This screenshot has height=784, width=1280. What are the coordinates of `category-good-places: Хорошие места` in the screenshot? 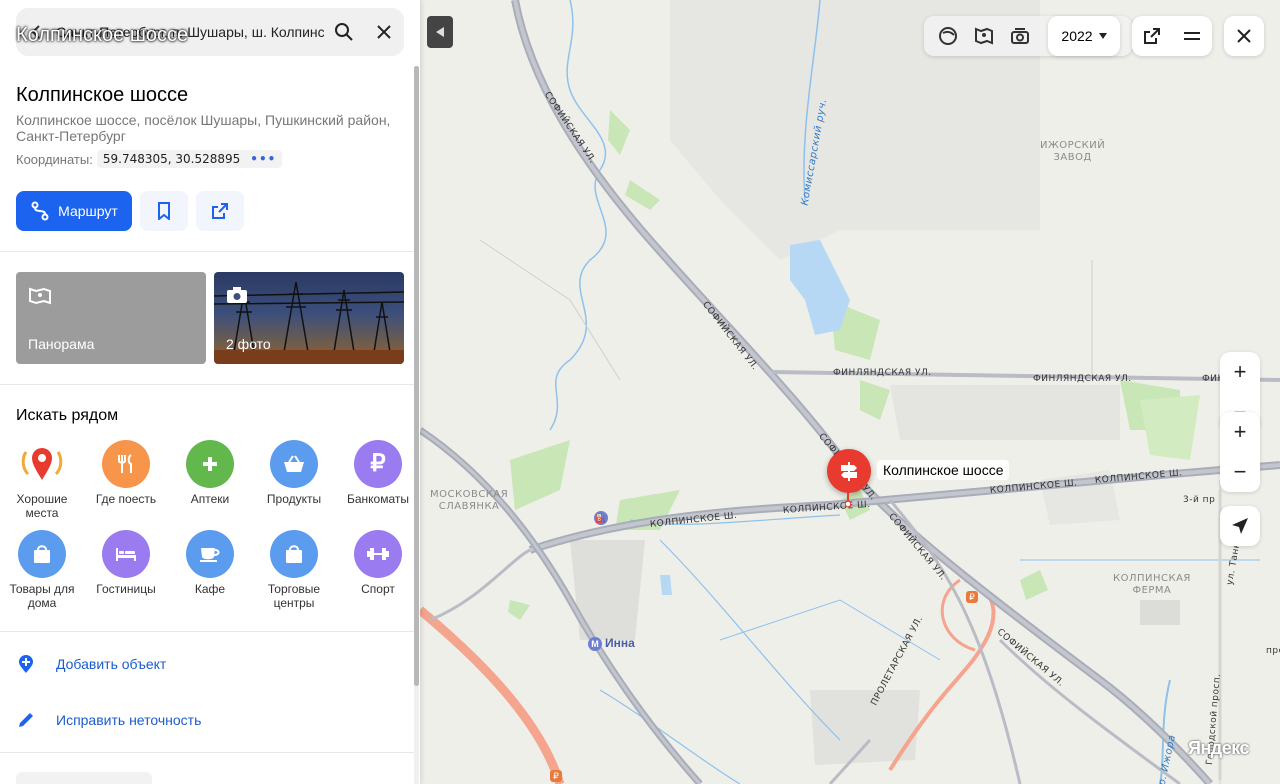 It's located at (42, 480).